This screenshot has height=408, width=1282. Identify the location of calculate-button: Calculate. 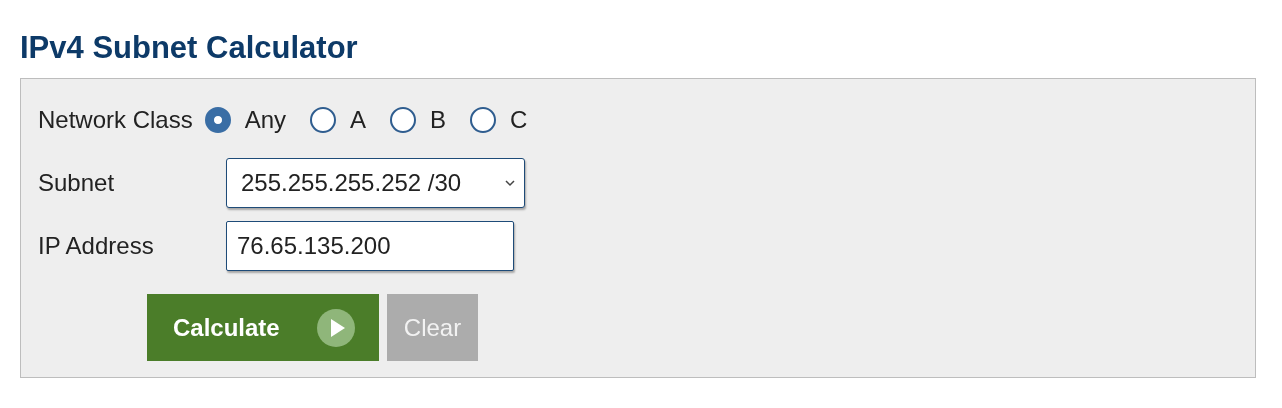
(263, 327).